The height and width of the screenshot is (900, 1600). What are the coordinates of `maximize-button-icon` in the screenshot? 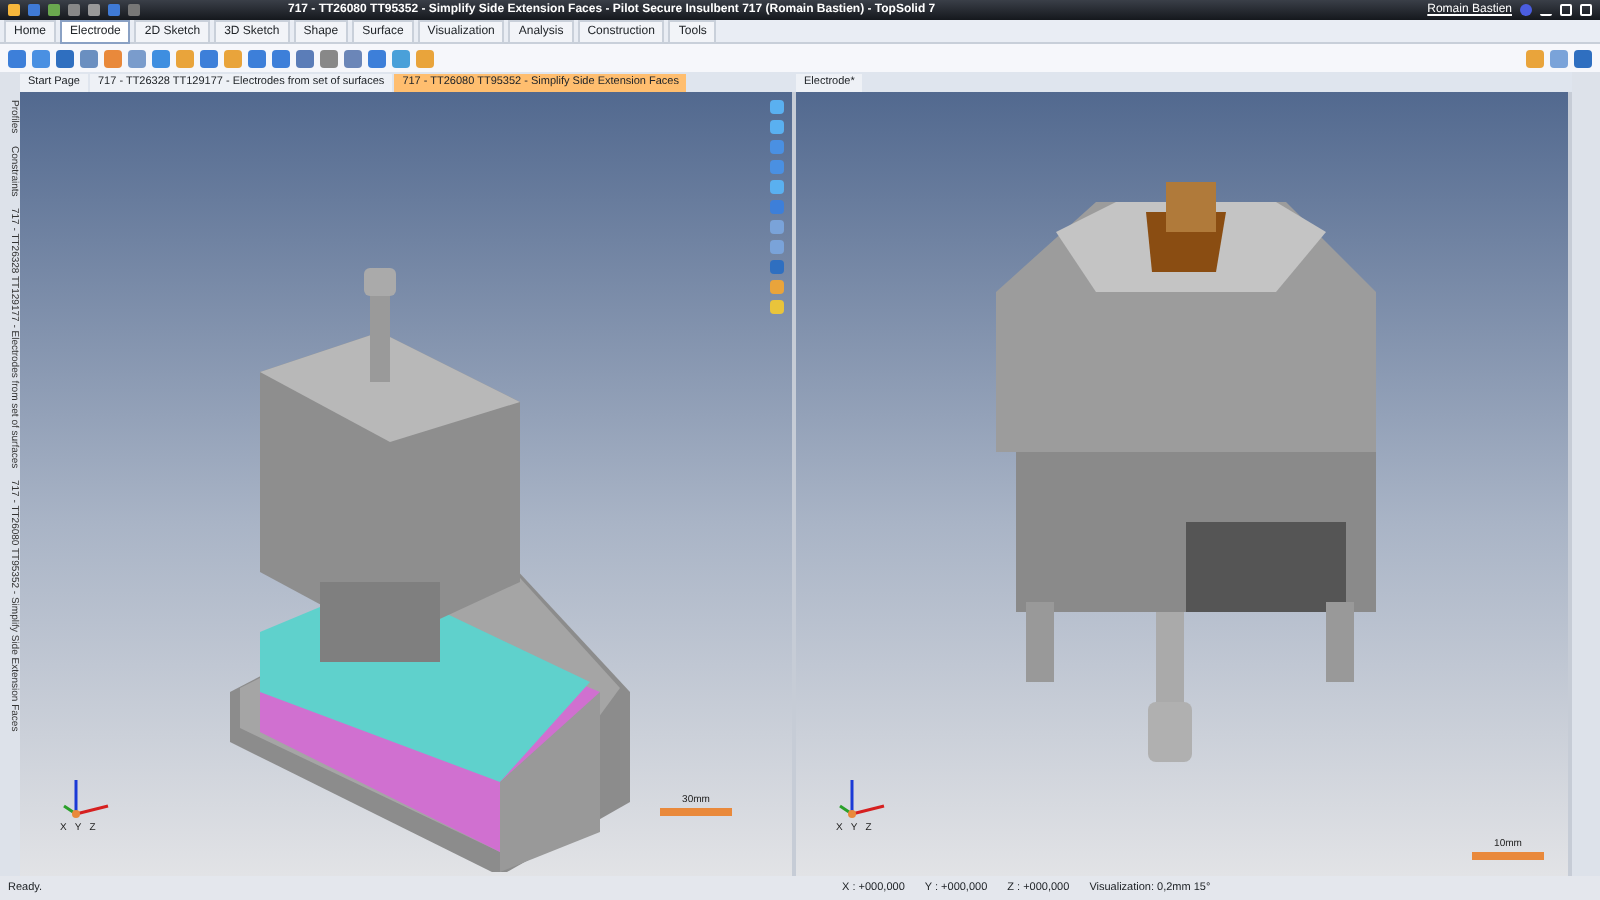 It's located at (1566, 10).